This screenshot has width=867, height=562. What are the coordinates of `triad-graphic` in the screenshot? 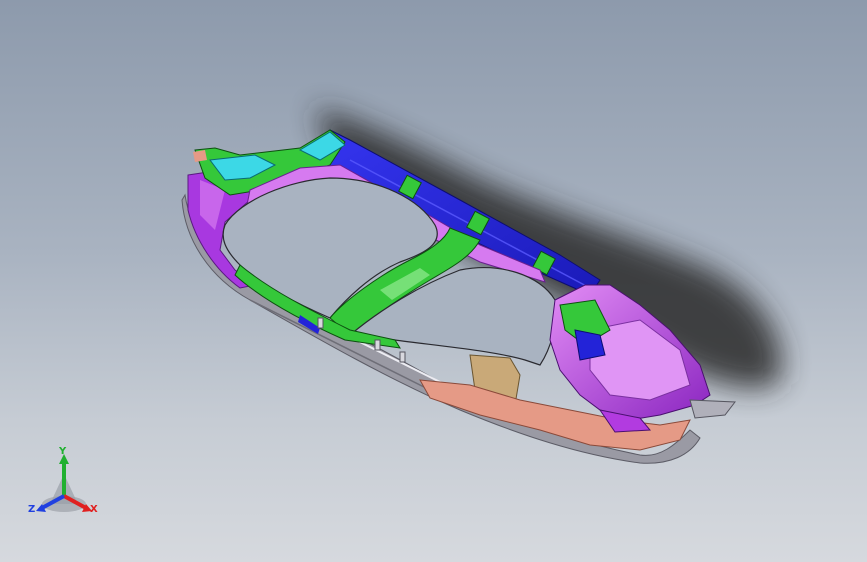 It's located at (64, 483).